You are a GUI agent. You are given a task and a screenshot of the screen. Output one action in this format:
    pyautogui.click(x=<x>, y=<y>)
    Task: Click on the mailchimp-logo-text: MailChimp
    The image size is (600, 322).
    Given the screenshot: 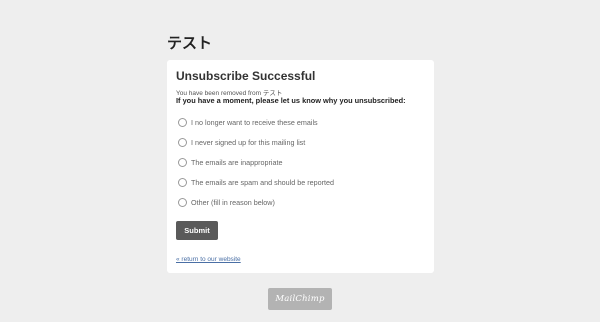 What is the action you would take?
    pyautogui.click(x=300, y=299)
    